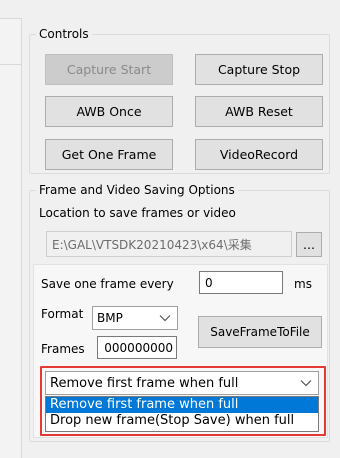  Describe the element at coordinates (137, 190) in the screenshot. I see `saving-options-title: Frame and Video Saving Options` at that location.